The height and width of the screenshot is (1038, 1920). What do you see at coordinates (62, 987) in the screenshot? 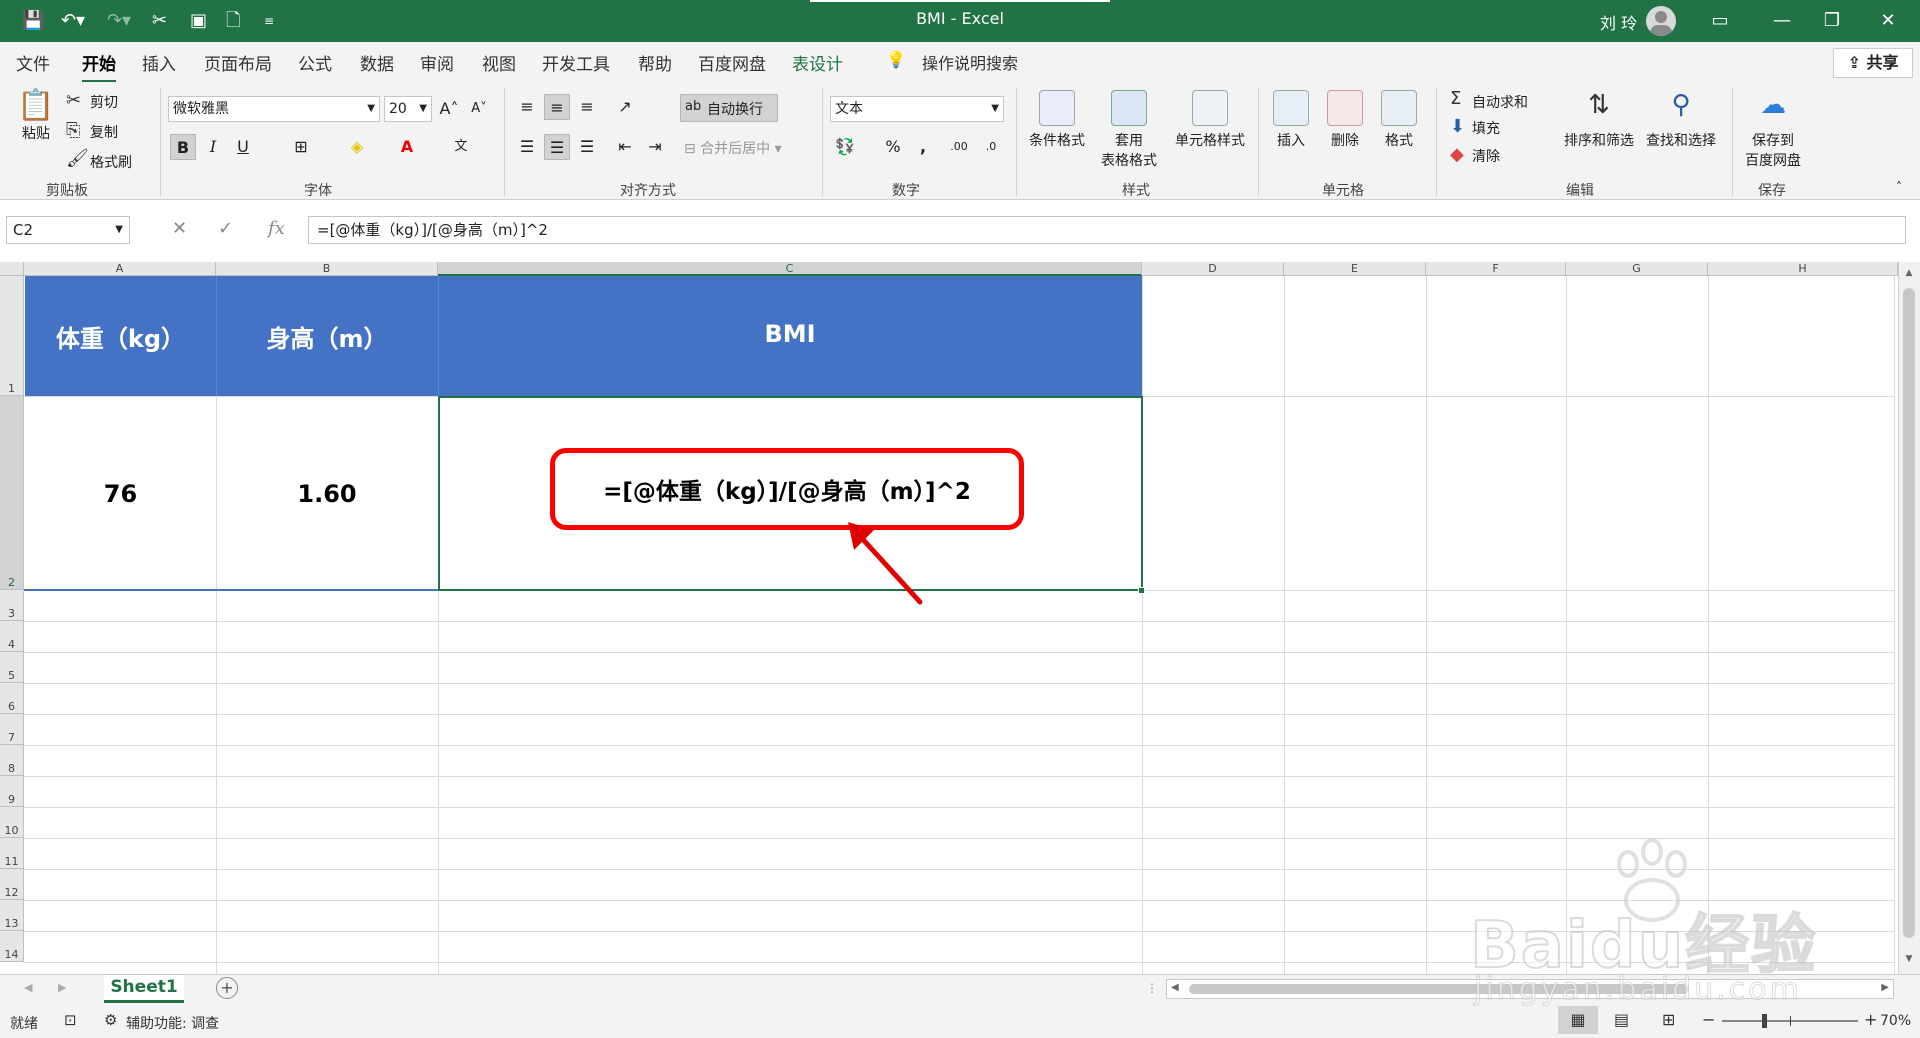
I see `sheet-next-icon: ▶` at bounding box center [62, 987].